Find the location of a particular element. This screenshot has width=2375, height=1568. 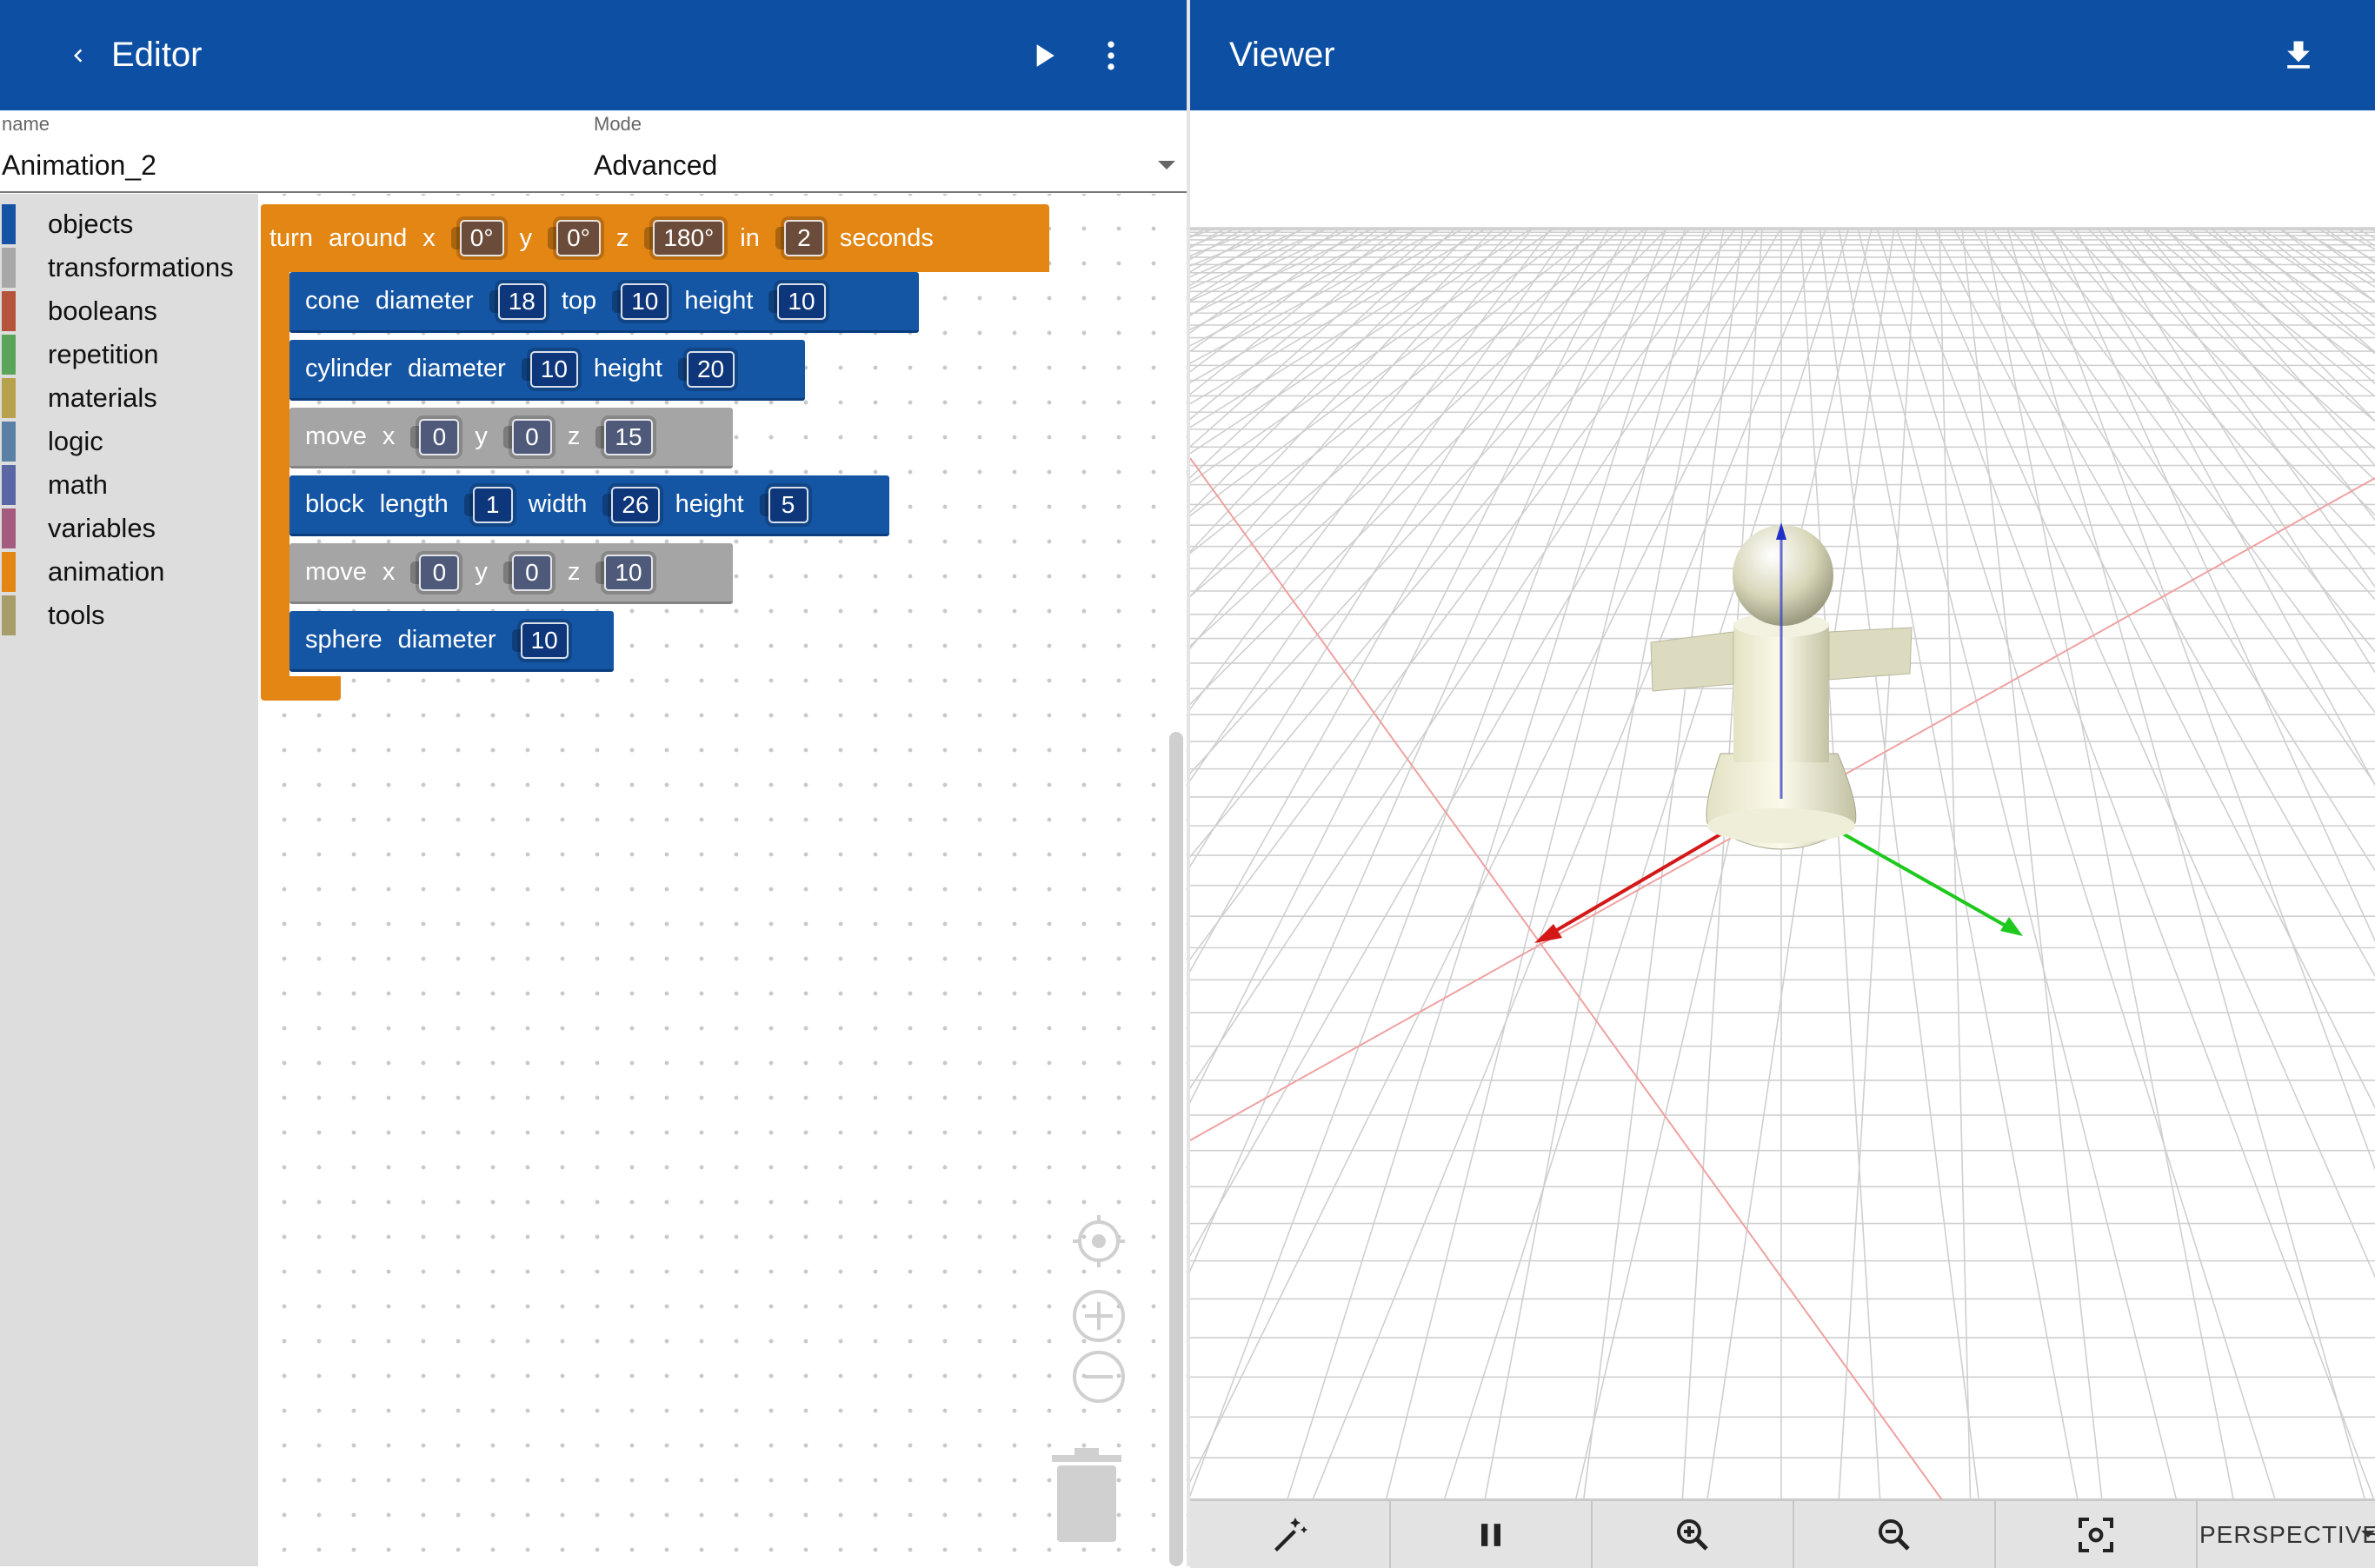

camera-mode-select: PERSPECTIVE is located at coordinates (2286, 1534).